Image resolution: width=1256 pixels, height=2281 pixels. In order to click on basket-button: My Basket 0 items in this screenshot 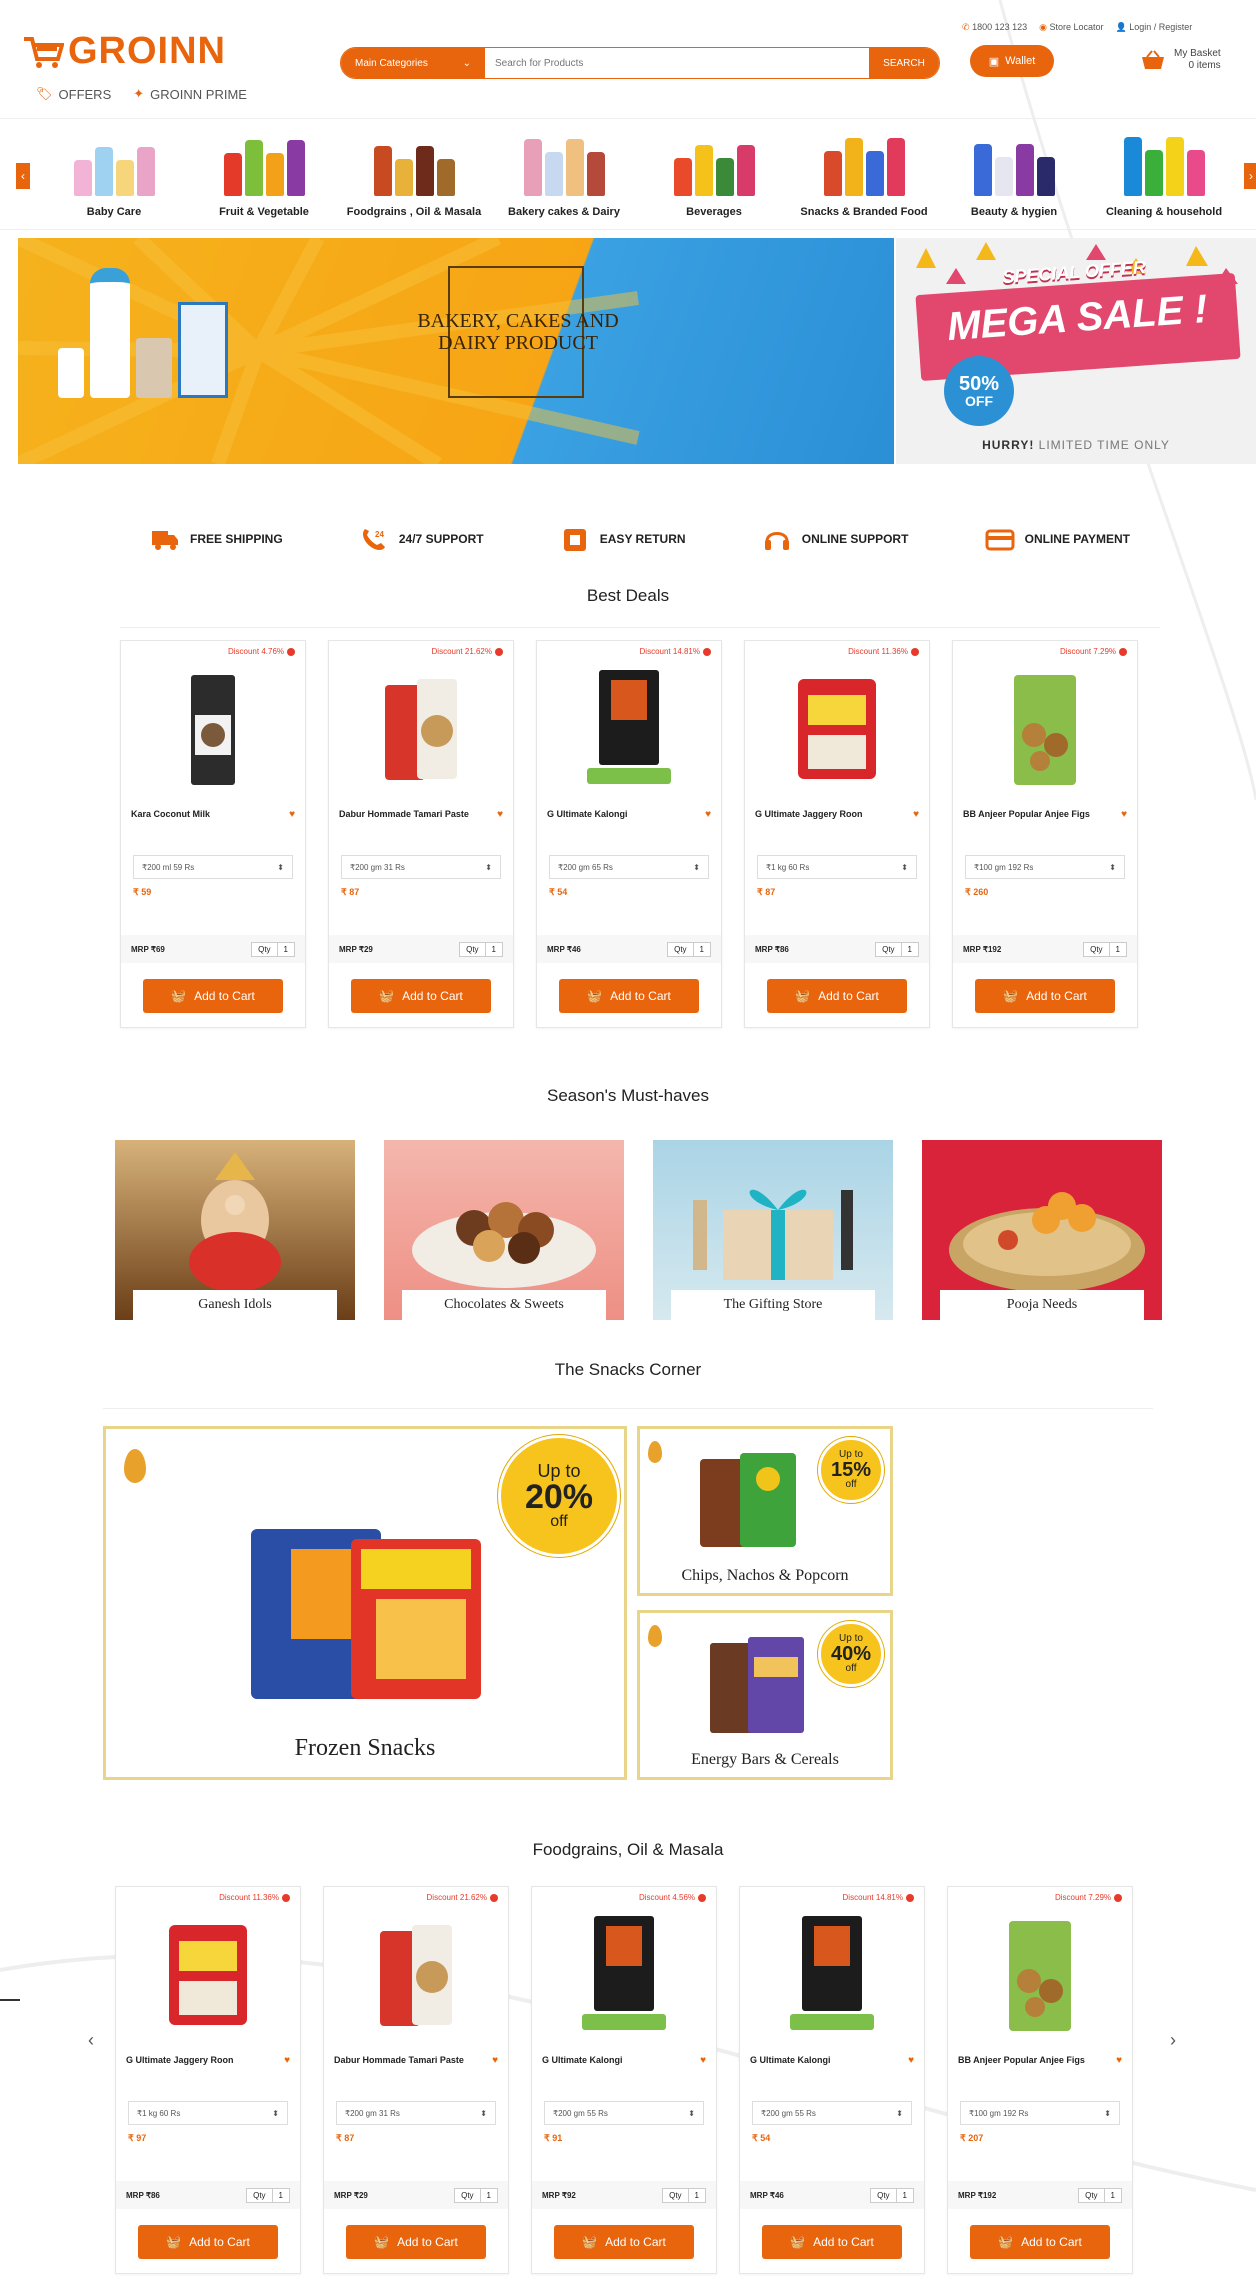, I will do `click(1180, 60)`.